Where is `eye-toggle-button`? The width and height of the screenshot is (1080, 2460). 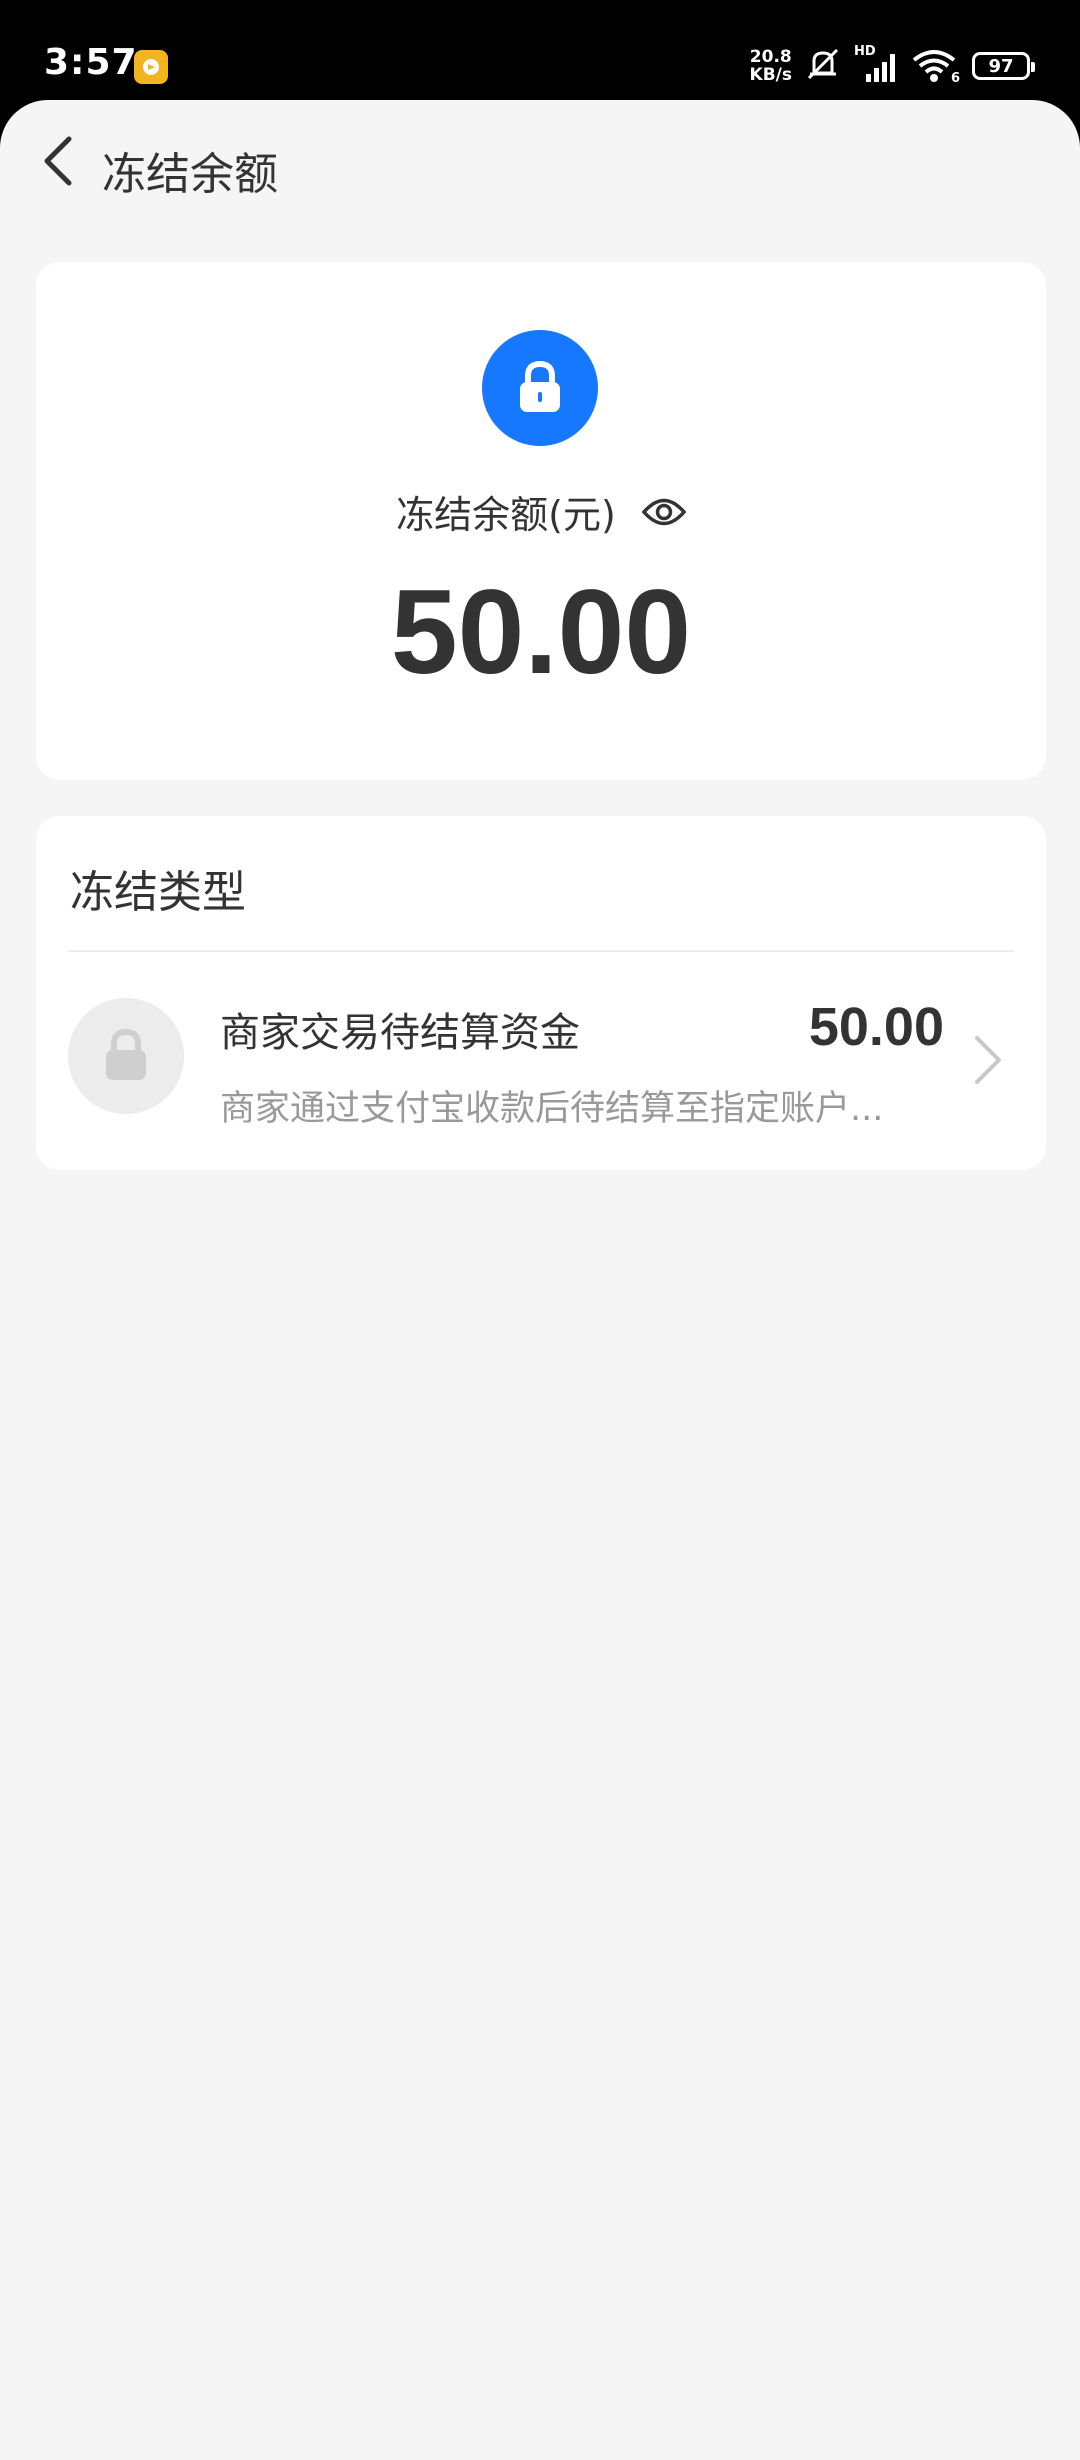
eye-toggle-button is located at coordinates (663, 512).